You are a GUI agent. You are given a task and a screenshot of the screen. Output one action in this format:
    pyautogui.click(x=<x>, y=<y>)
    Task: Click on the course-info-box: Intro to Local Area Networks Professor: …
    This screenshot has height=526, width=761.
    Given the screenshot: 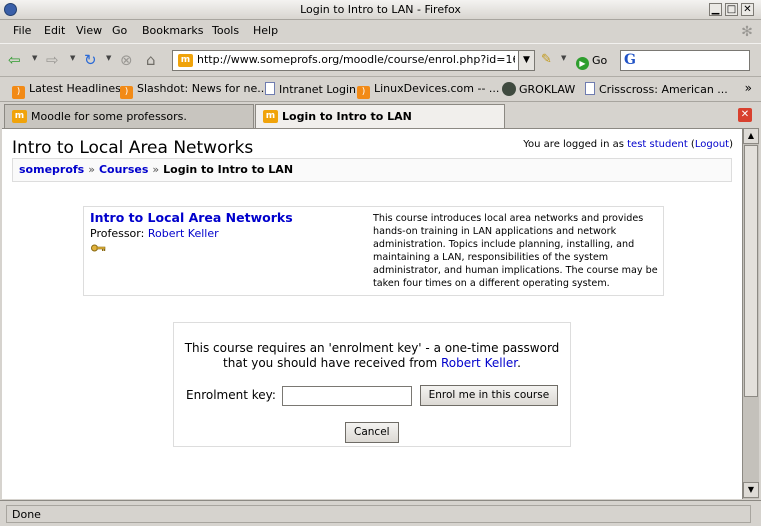 What is the action you would take?
    pyautogui.click(x=373, y=251)
    